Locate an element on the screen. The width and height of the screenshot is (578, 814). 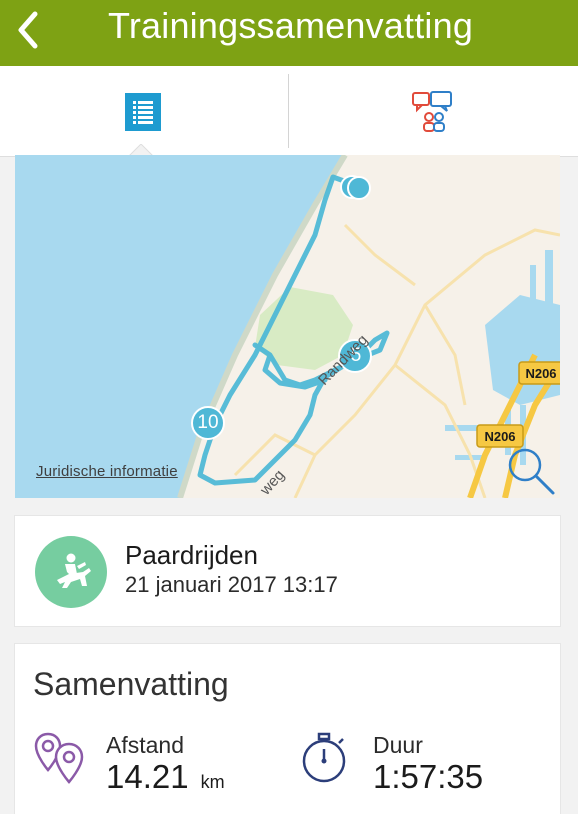
distance-unit: km is located at coordinates (212, 782).